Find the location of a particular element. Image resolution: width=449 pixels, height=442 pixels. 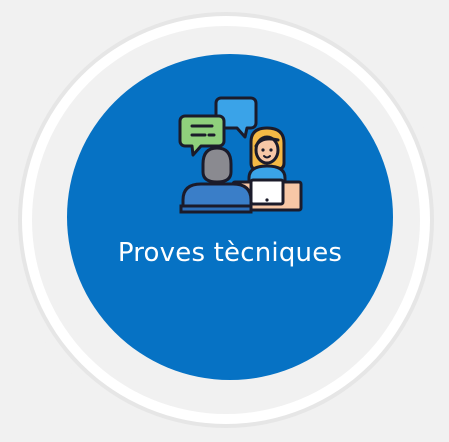

interview-icon is located at coordinates (240, 155).